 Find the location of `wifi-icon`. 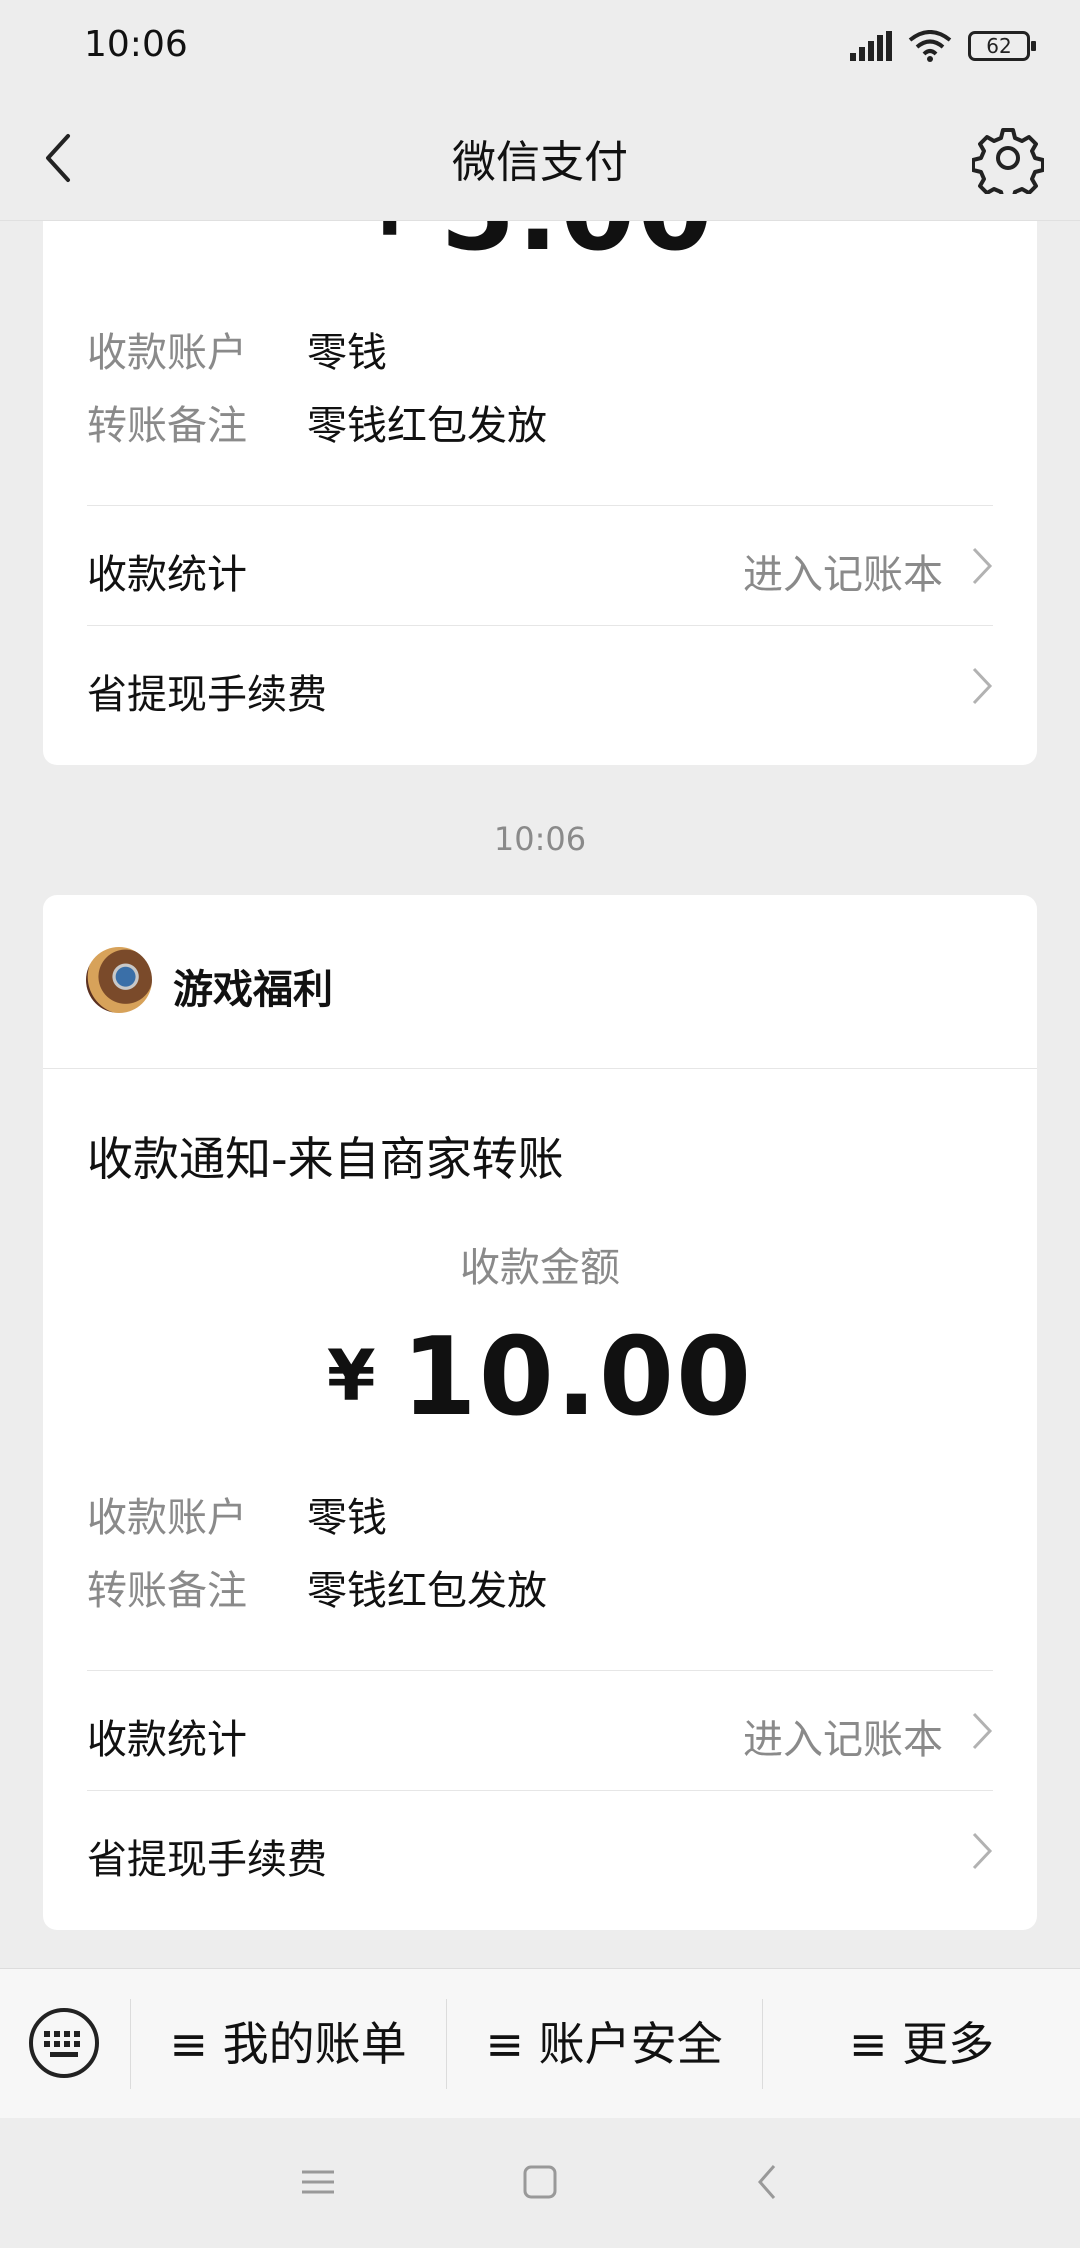

wifi-icon is located at coordinates (930, 46).